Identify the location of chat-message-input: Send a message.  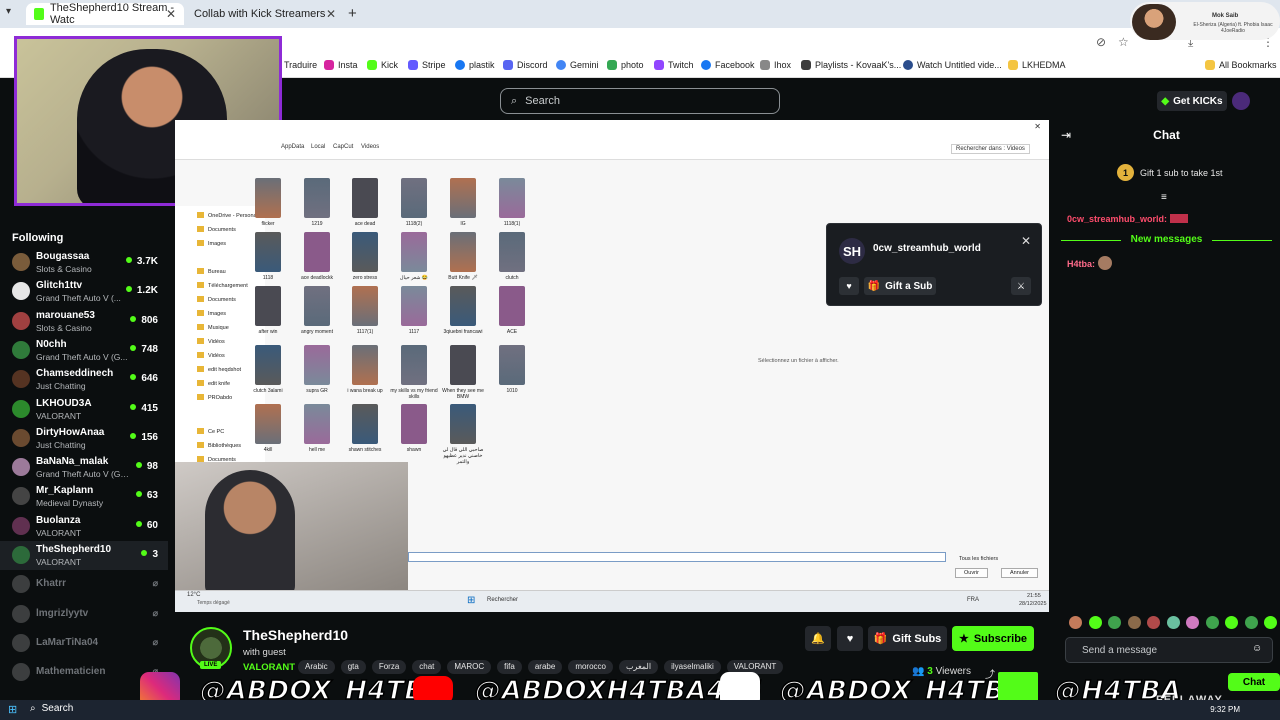
(1169, 650).